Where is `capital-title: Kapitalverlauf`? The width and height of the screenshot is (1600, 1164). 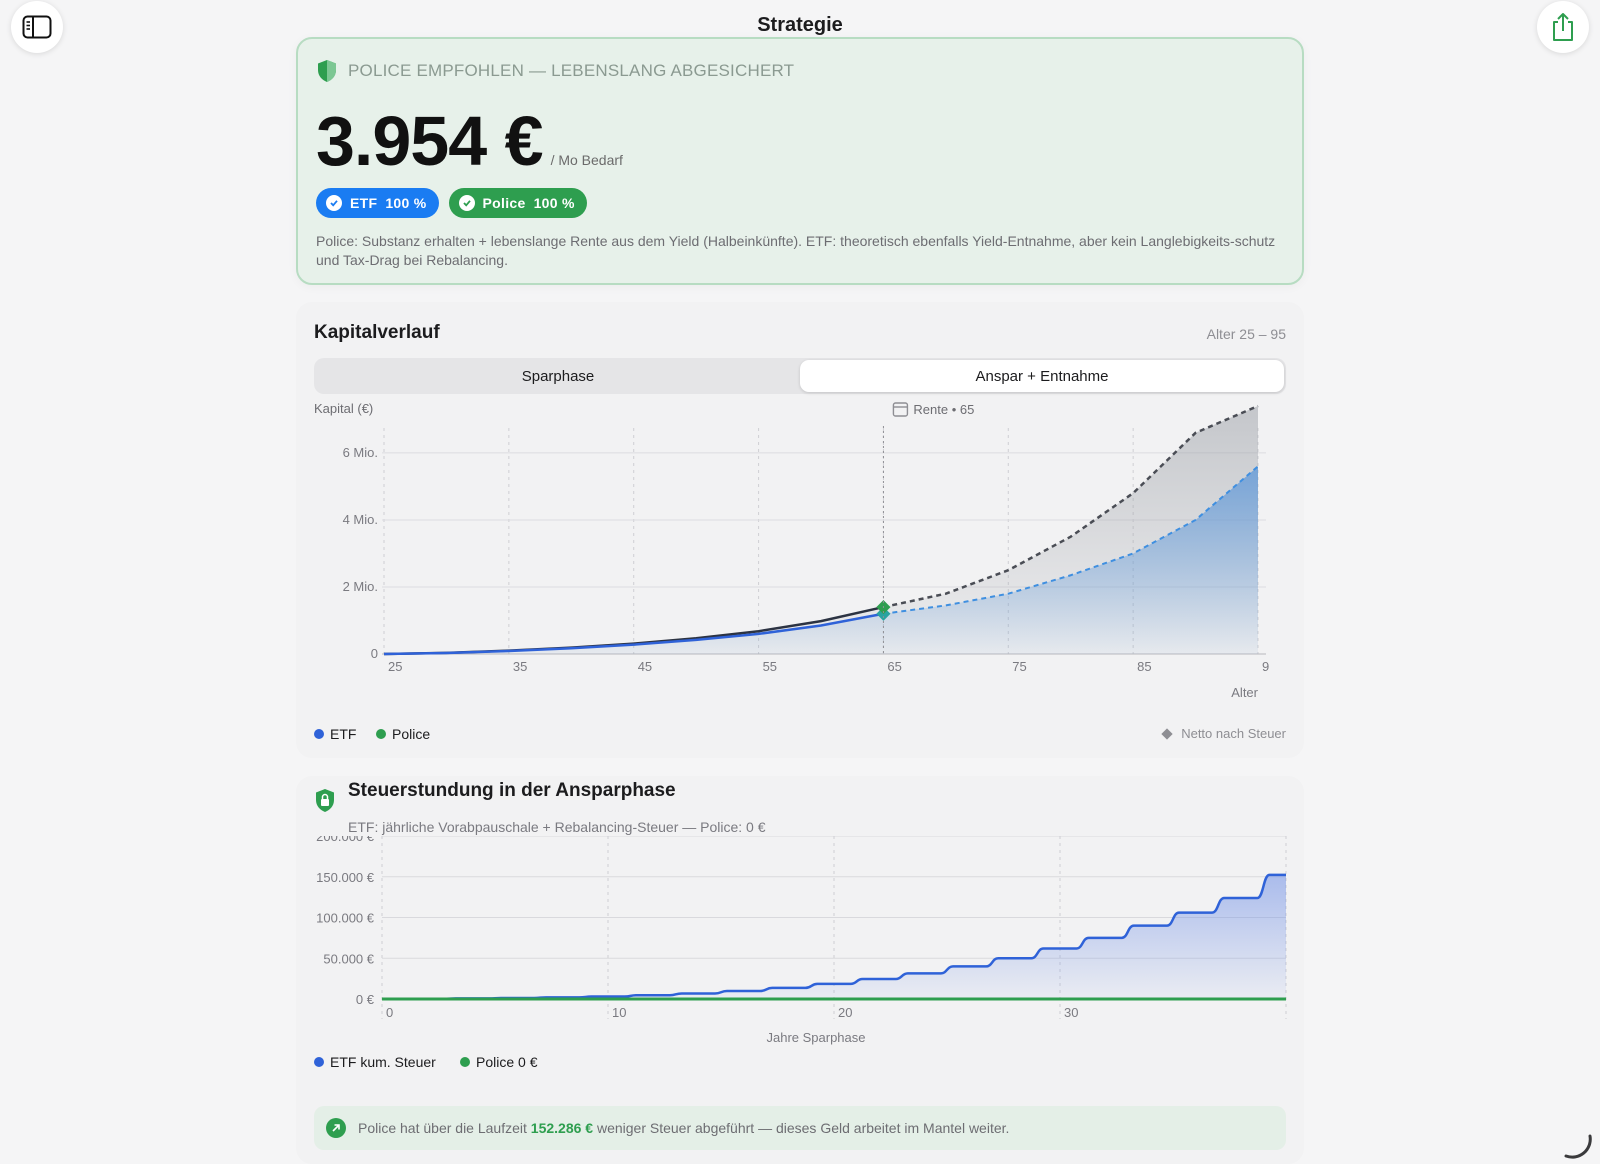 capital-title: Kapitalverlauf is located at coordinates (377, 332).